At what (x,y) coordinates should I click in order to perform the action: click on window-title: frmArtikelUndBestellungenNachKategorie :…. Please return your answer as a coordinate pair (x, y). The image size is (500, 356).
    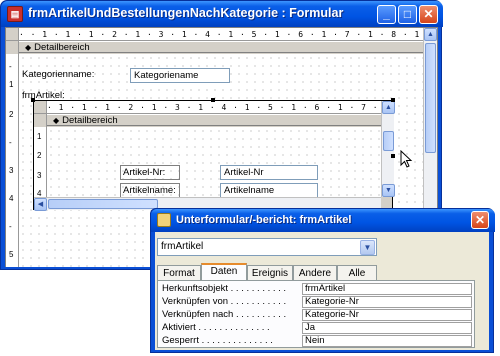
    Looking at the image, I should click on (186, 13).